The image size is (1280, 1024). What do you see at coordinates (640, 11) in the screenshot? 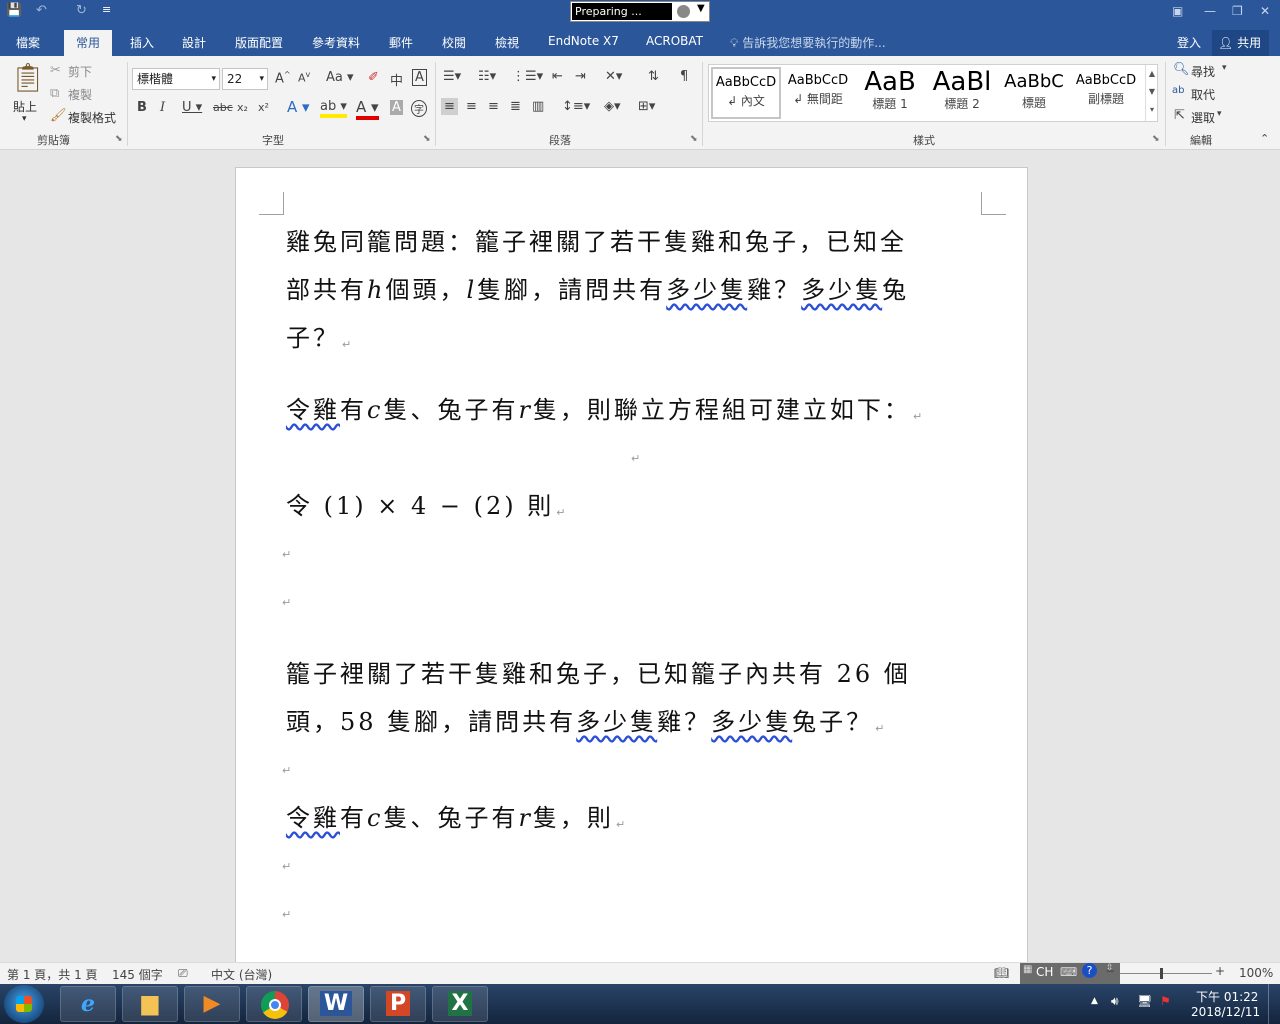
I see `preparing-dropdown: Preparing ... ▼` at bounding box center [640, 11].